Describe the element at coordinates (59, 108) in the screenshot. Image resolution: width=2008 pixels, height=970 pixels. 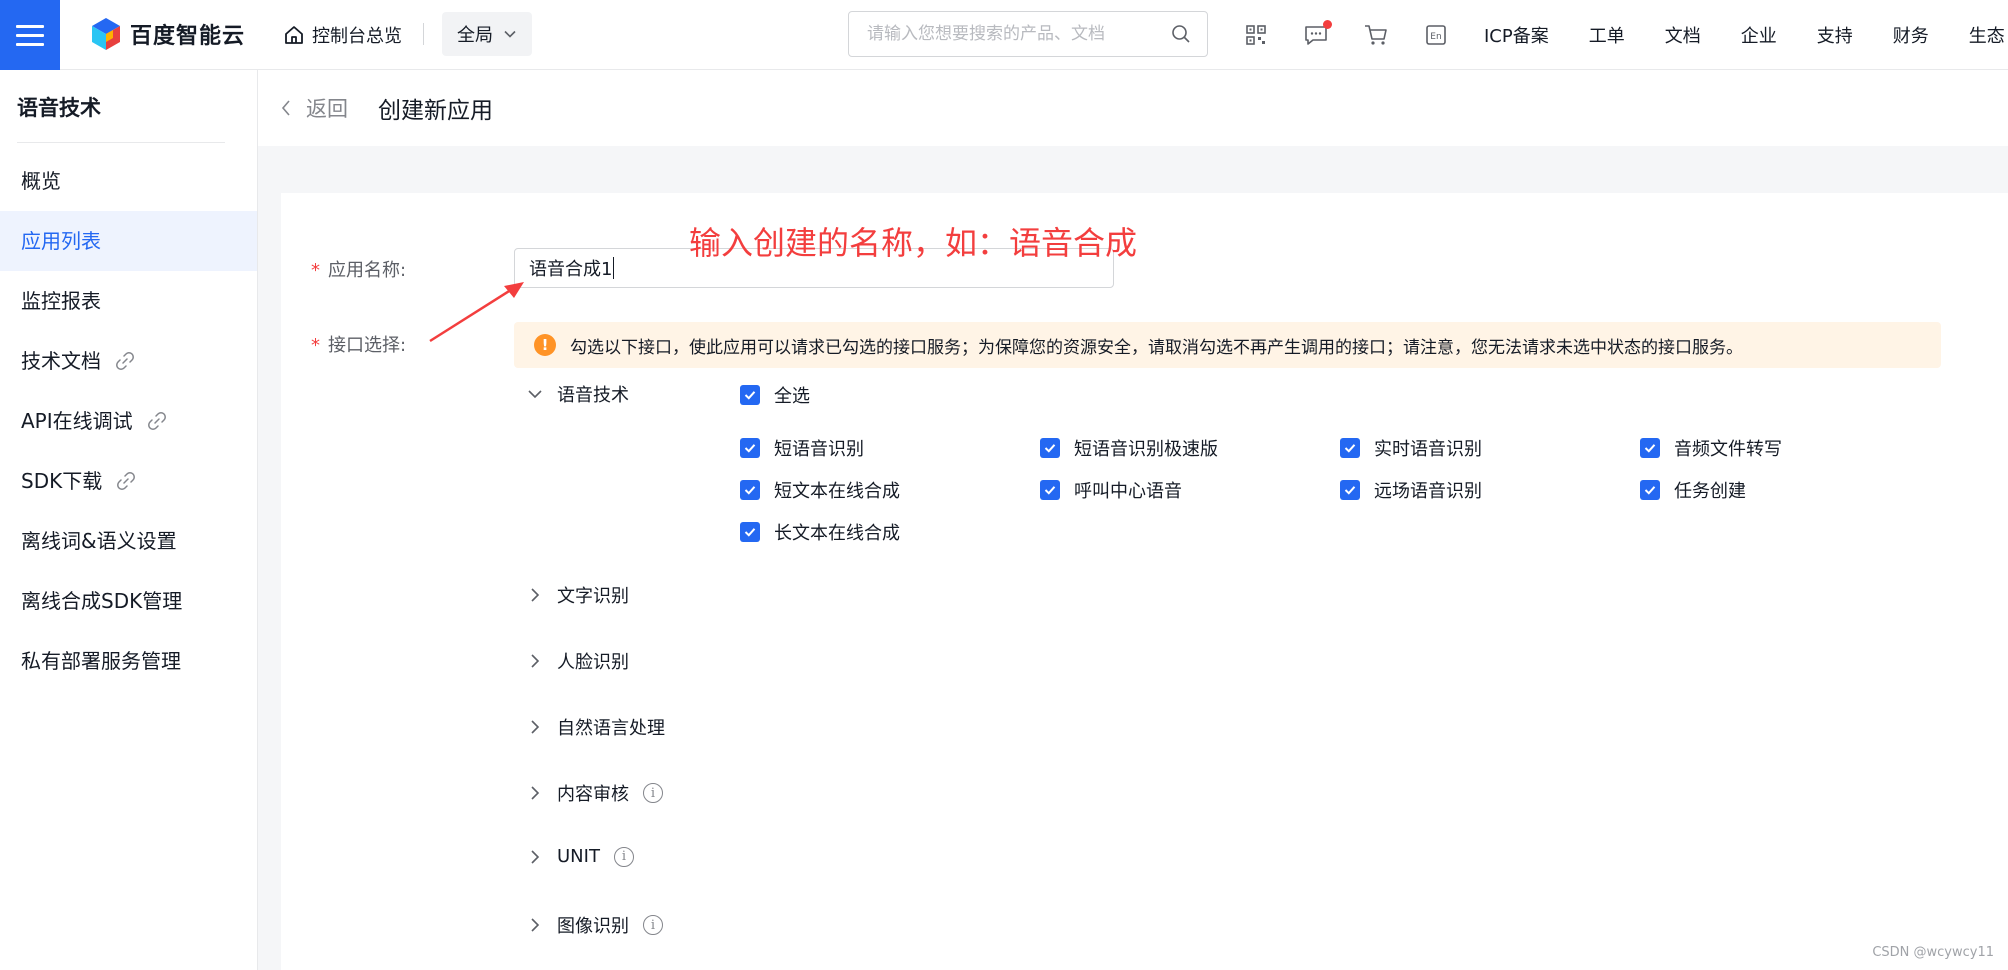
I see `sidebar-title: 语音技术` at that location.